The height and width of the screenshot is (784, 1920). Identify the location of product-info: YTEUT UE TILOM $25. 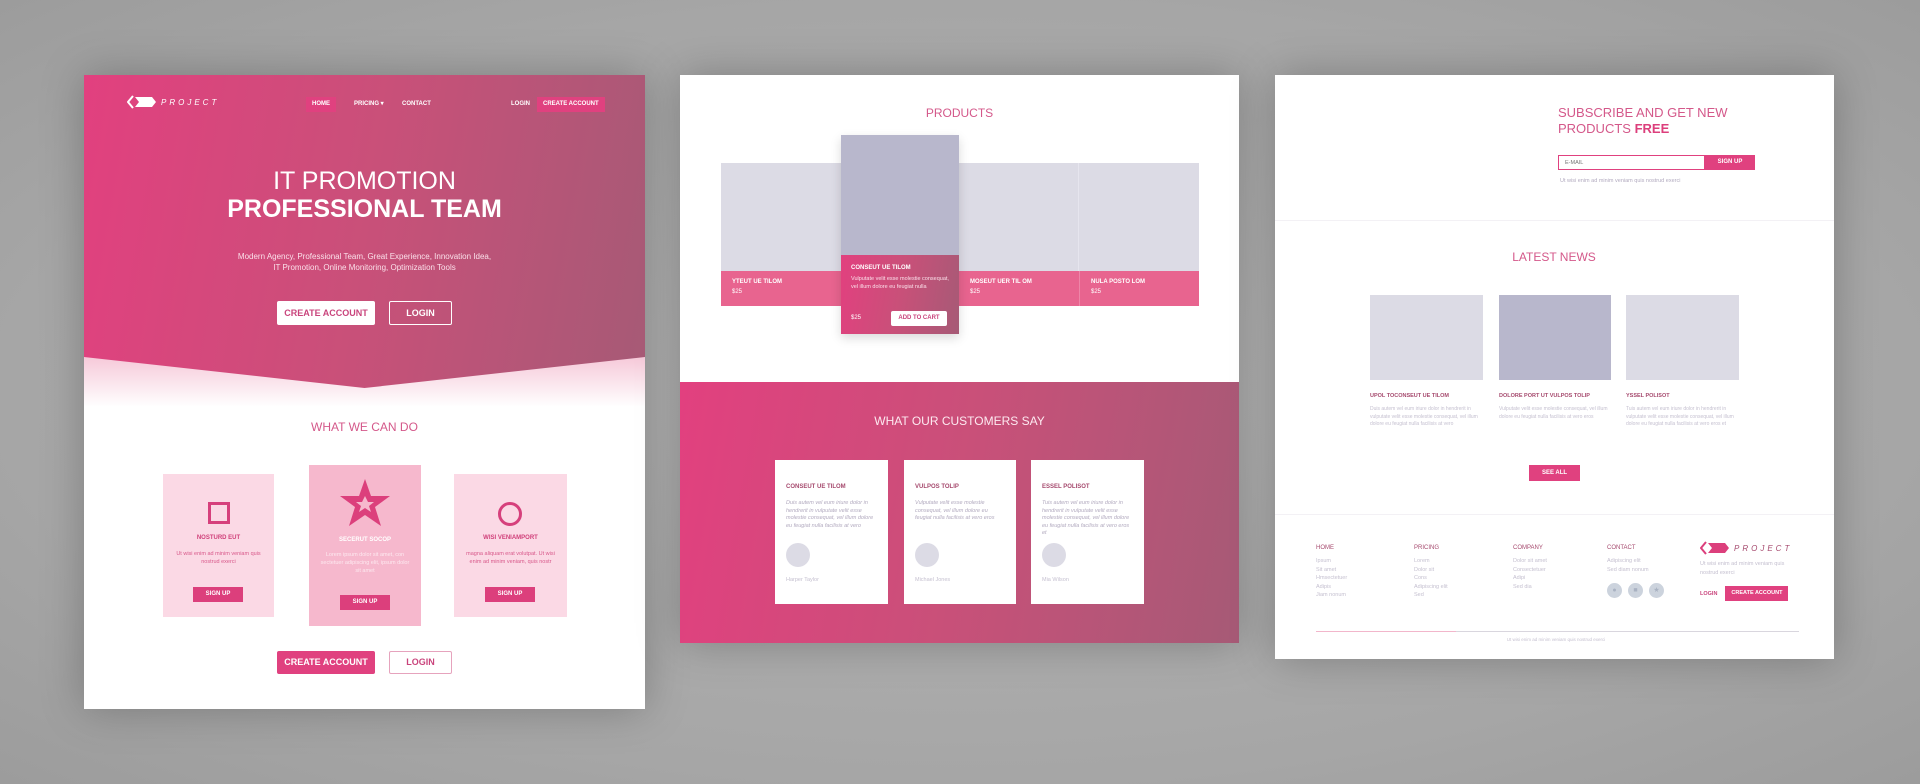
(781, 288).